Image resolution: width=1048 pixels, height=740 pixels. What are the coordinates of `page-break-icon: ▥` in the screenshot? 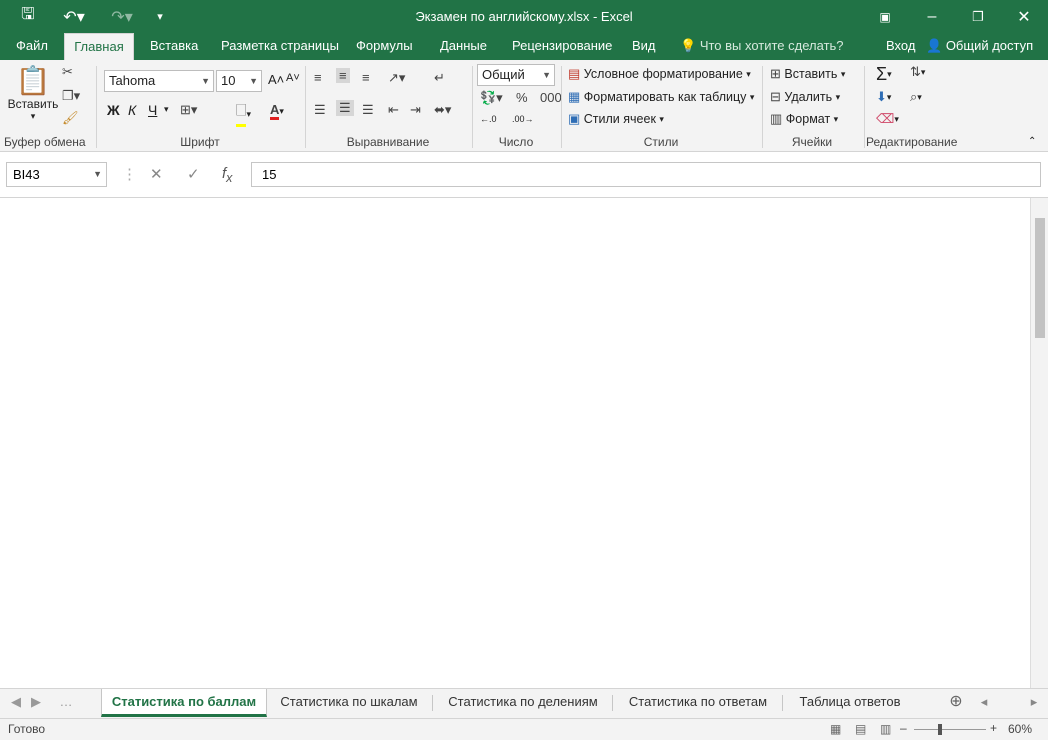 It's located at (885, 729).